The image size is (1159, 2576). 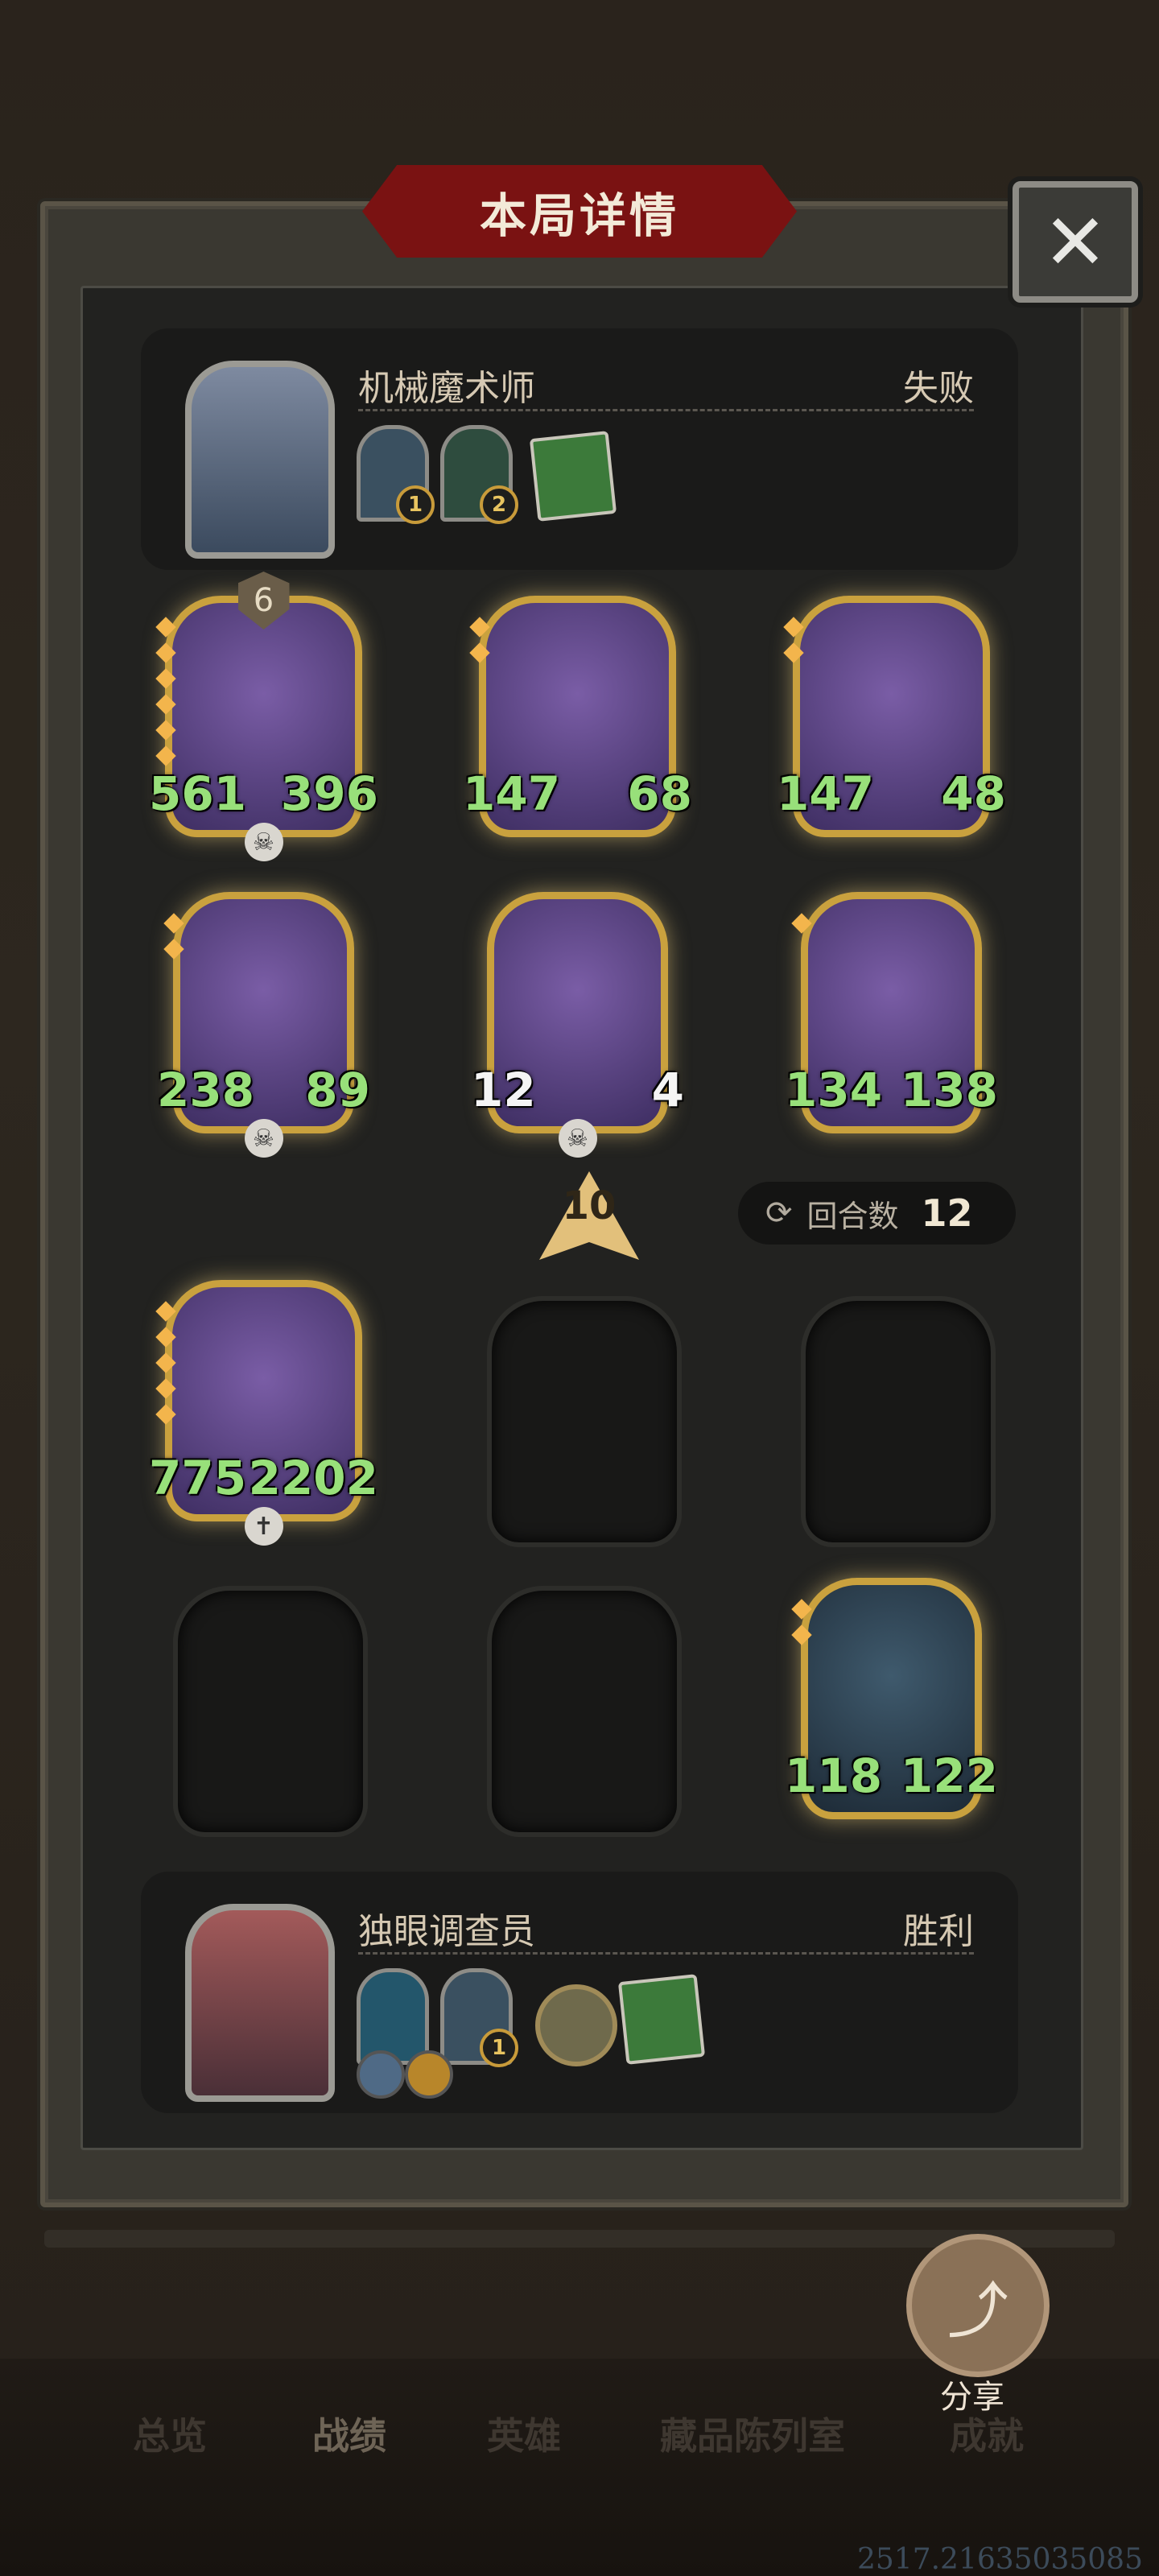 What do you see at coordinates (752, 2433) in the screenshot?
I see `tab-collection: 藏品陈列室` at bounding box center [752, 2433].